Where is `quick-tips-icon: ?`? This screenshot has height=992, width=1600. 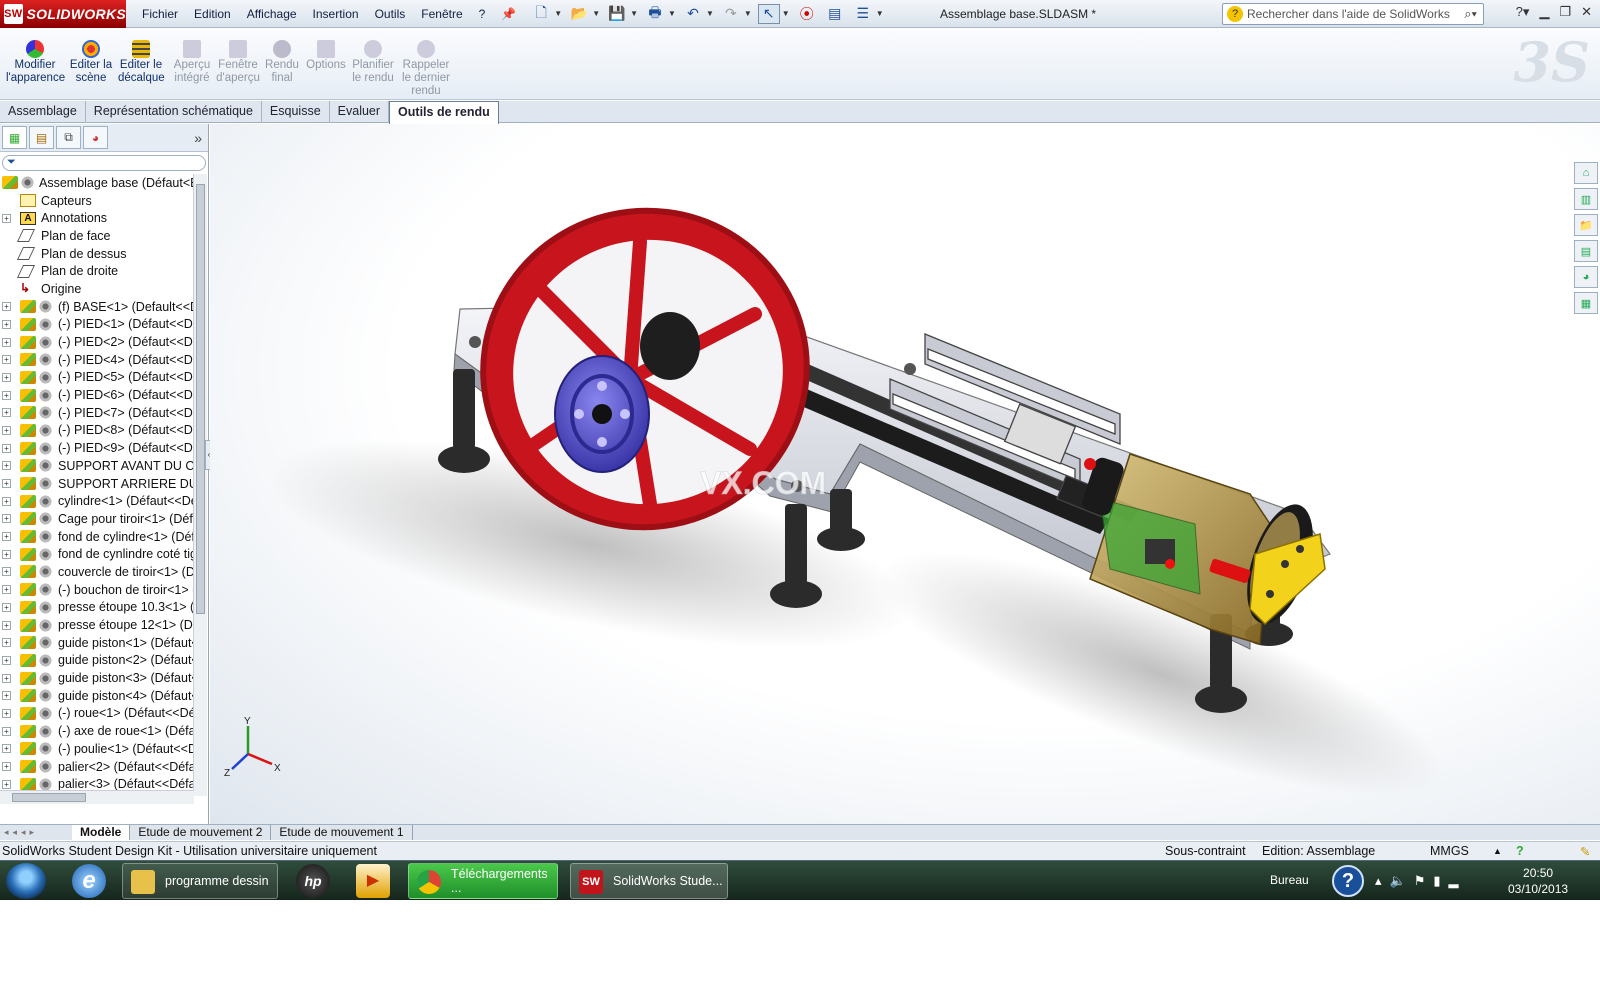 quick-tips-icon: ? is located at coordinates (1520, 851).